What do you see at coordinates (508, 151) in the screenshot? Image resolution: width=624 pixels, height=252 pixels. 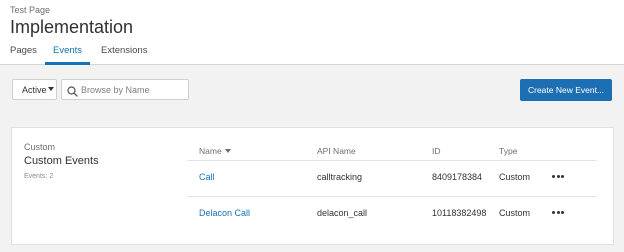 I see `column-header-type: Type` at bounding box center [508, 151].